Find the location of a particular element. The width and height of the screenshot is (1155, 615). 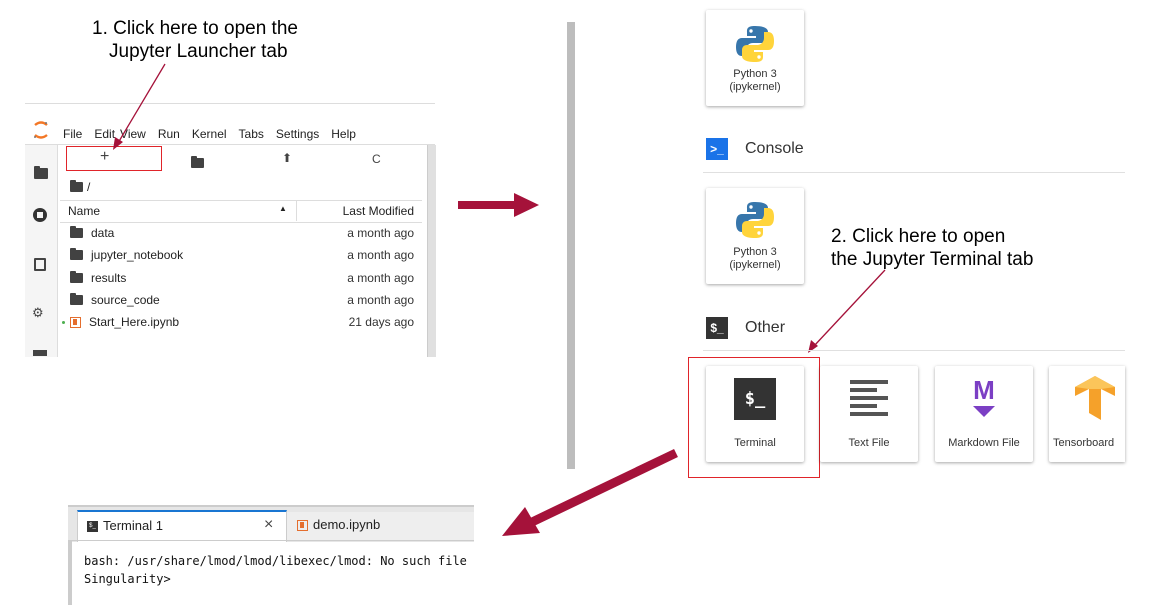

tensorboard-card: Tensorboard is located at coordinates (1087, 414).